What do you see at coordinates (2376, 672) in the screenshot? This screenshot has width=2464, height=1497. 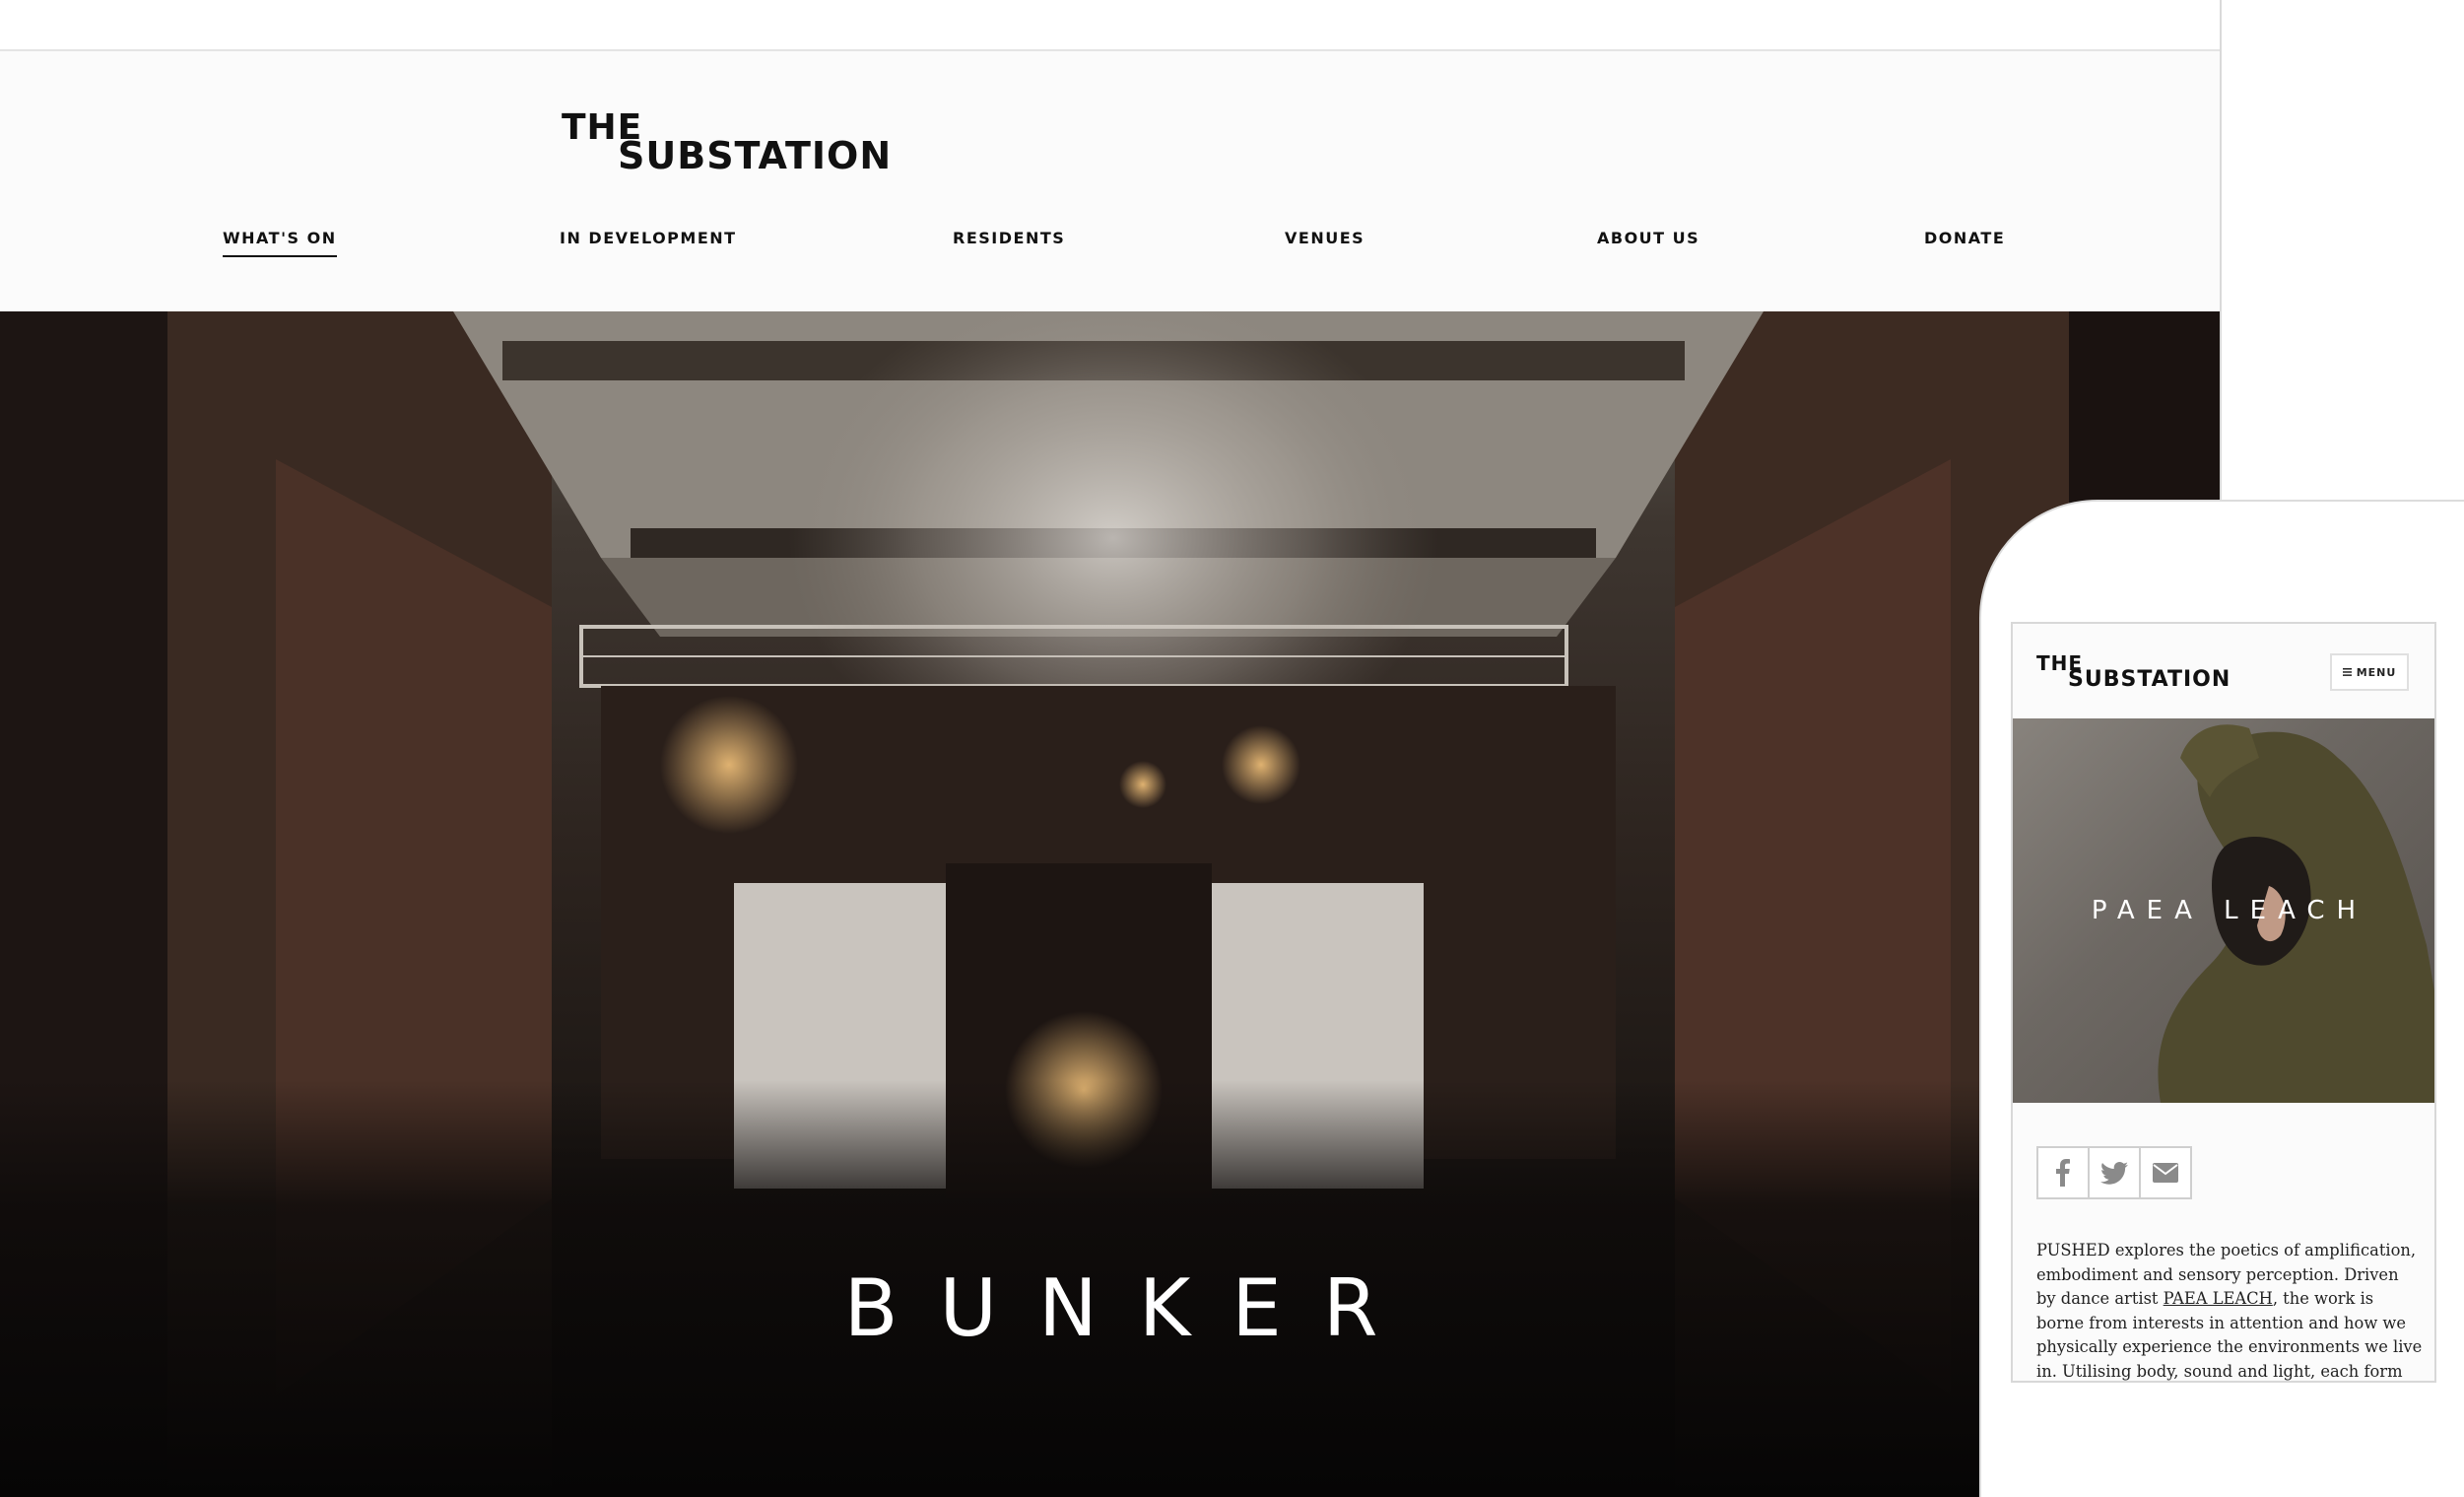 I see `menu-label: MENU` at bounding box center [2376, 672].